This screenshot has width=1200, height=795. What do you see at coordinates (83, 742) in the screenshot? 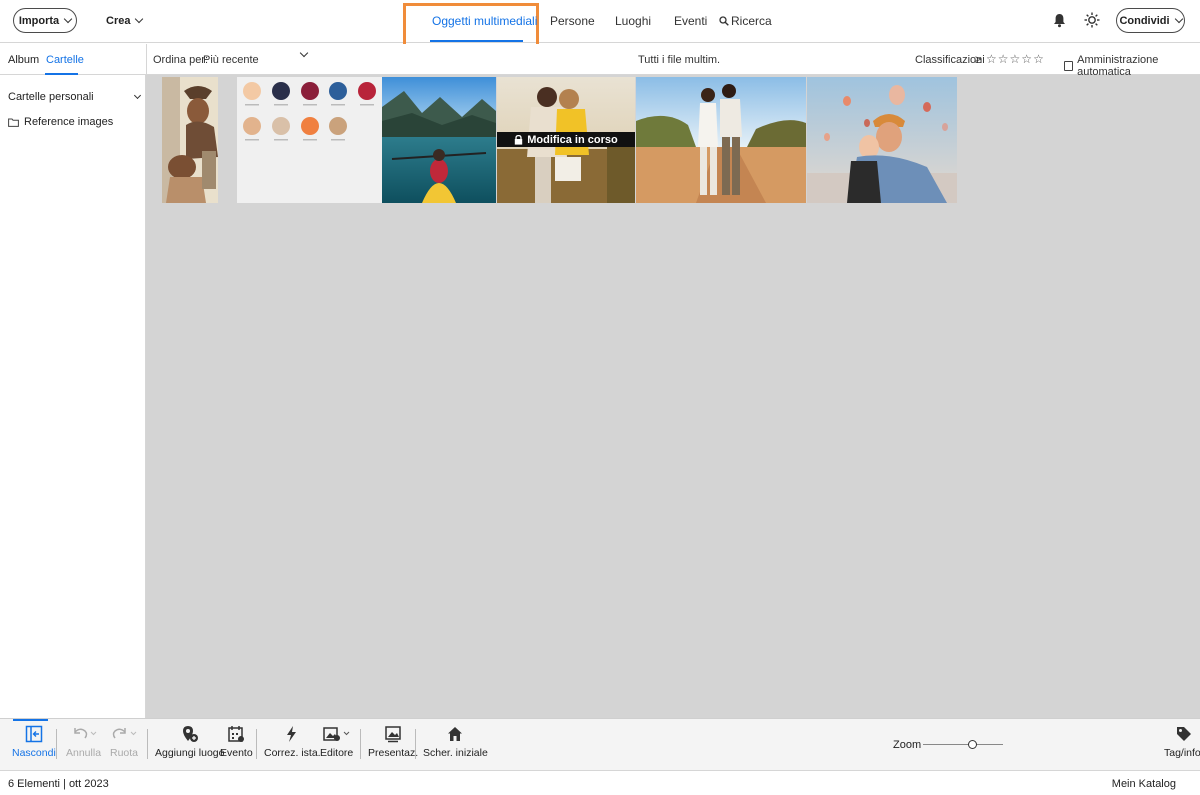
I see `undo-button: Annulla` at bounding box center [83, 742].